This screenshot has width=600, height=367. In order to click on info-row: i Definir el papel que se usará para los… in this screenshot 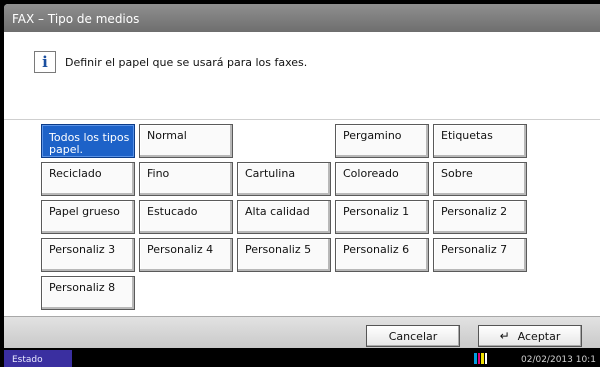, I will do `click(170, 62)`.